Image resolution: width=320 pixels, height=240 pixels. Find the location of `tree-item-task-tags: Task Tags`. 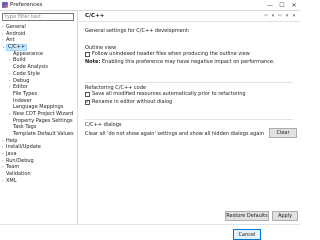

tree-item-task-tags: Task Tags is located at coordinates (39, 127).